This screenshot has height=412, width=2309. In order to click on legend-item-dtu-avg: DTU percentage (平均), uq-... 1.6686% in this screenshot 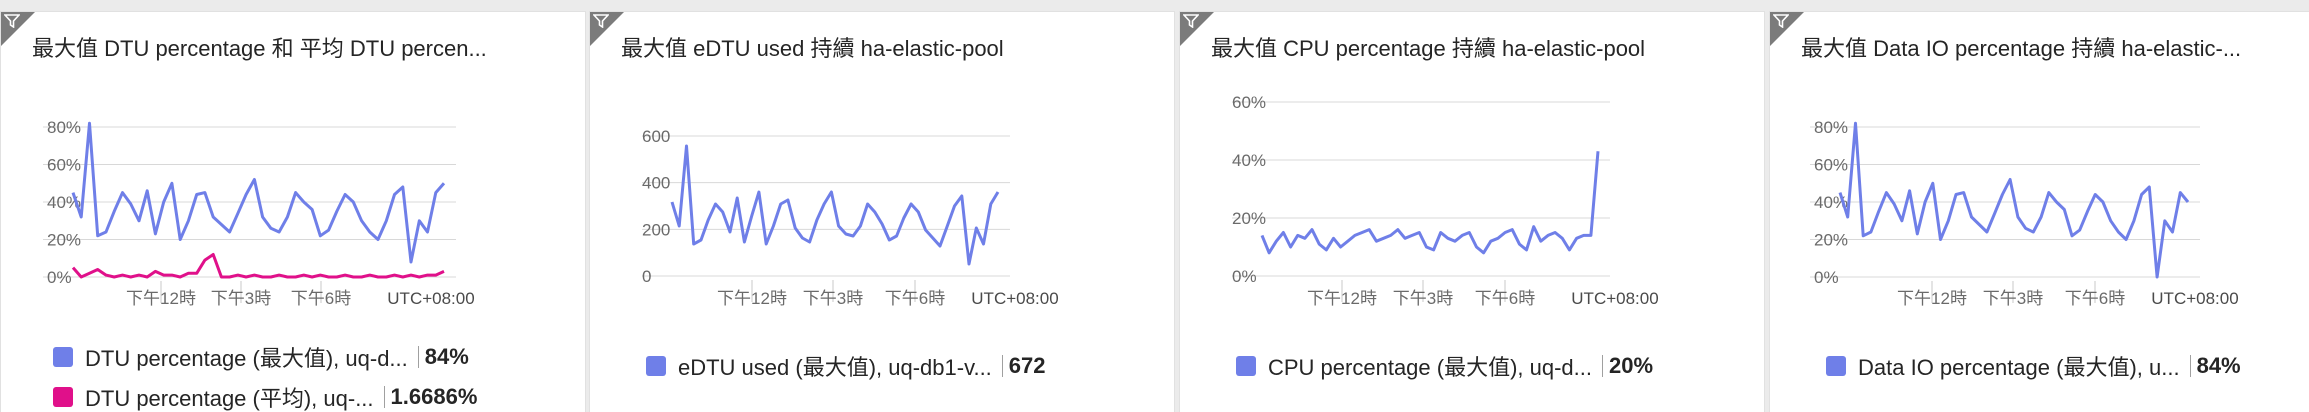, I will do `click(265, 397)`.